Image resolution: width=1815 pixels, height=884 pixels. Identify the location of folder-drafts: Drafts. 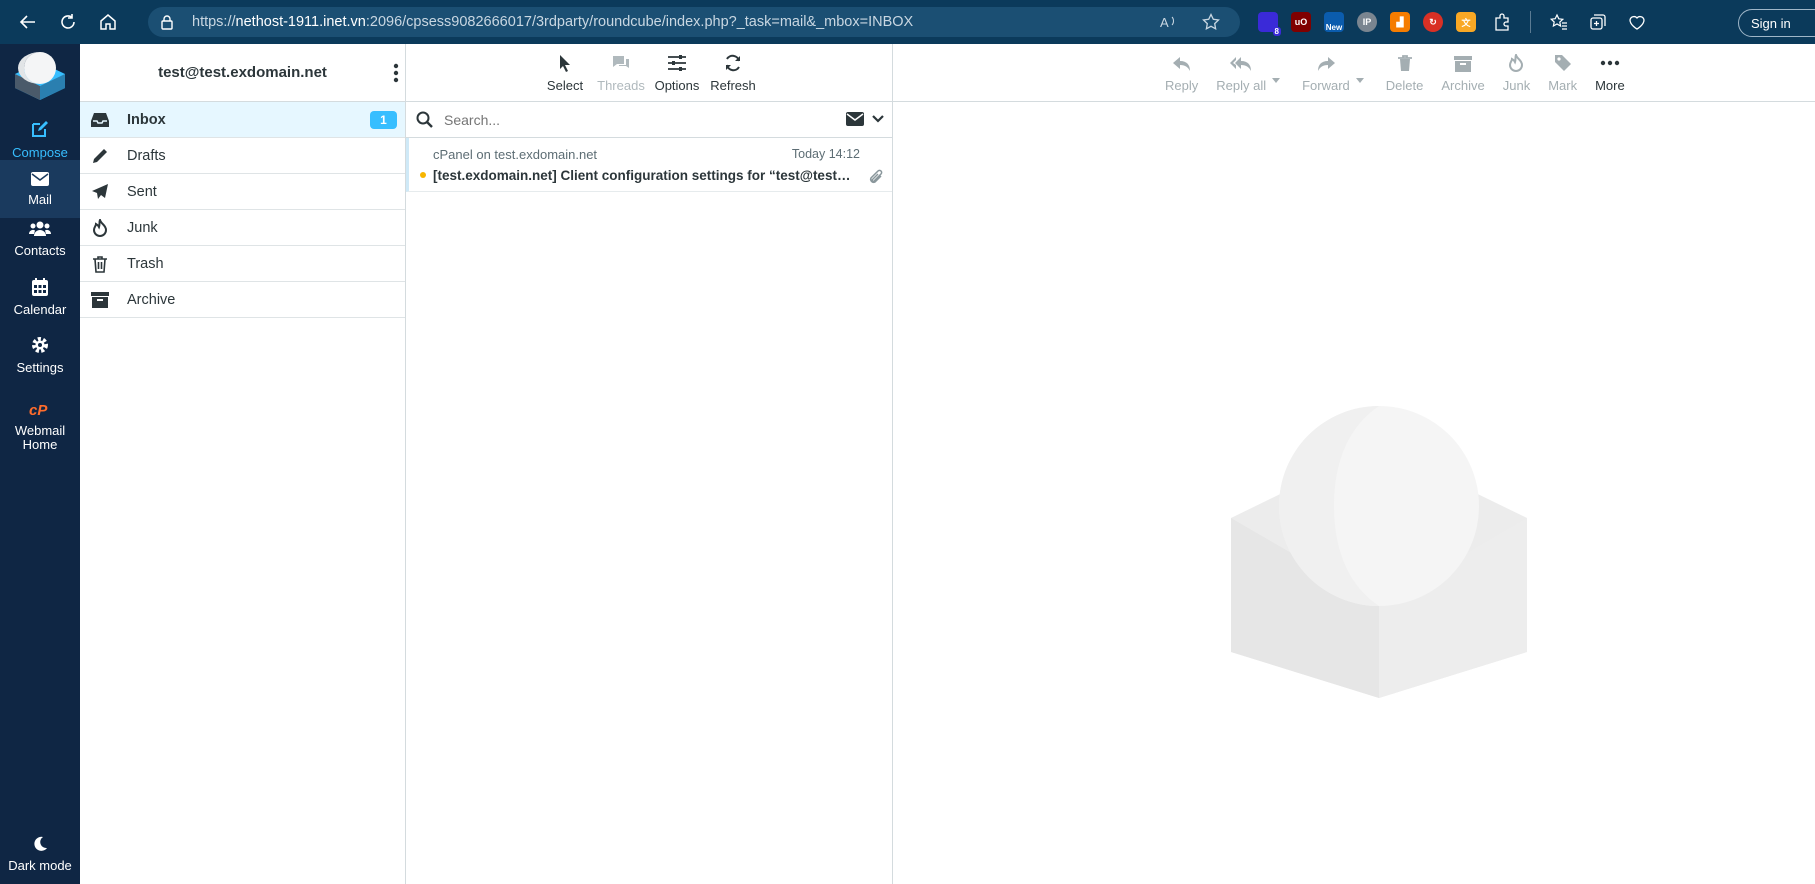
(242, 156).